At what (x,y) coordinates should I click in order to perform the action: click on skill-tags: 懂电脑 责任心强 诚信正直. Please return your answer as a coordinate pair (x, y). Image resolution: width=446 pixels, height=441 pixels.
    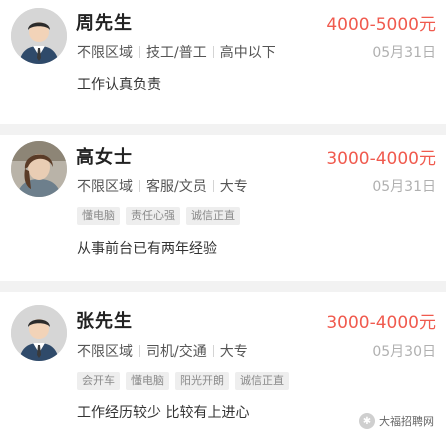
    Looking at the image, I should click on (158, 216).